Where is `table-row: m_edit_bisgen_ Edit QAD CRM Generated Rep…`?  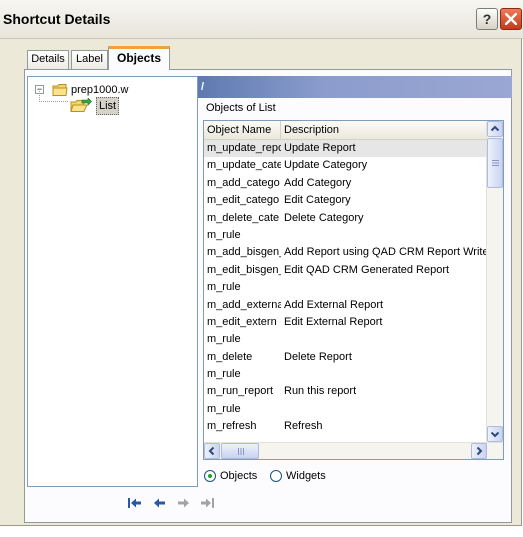 table-row: m_edit_bisgen_ Edit QAD CRM Generated Rep… is located at coordinates (346, 270).